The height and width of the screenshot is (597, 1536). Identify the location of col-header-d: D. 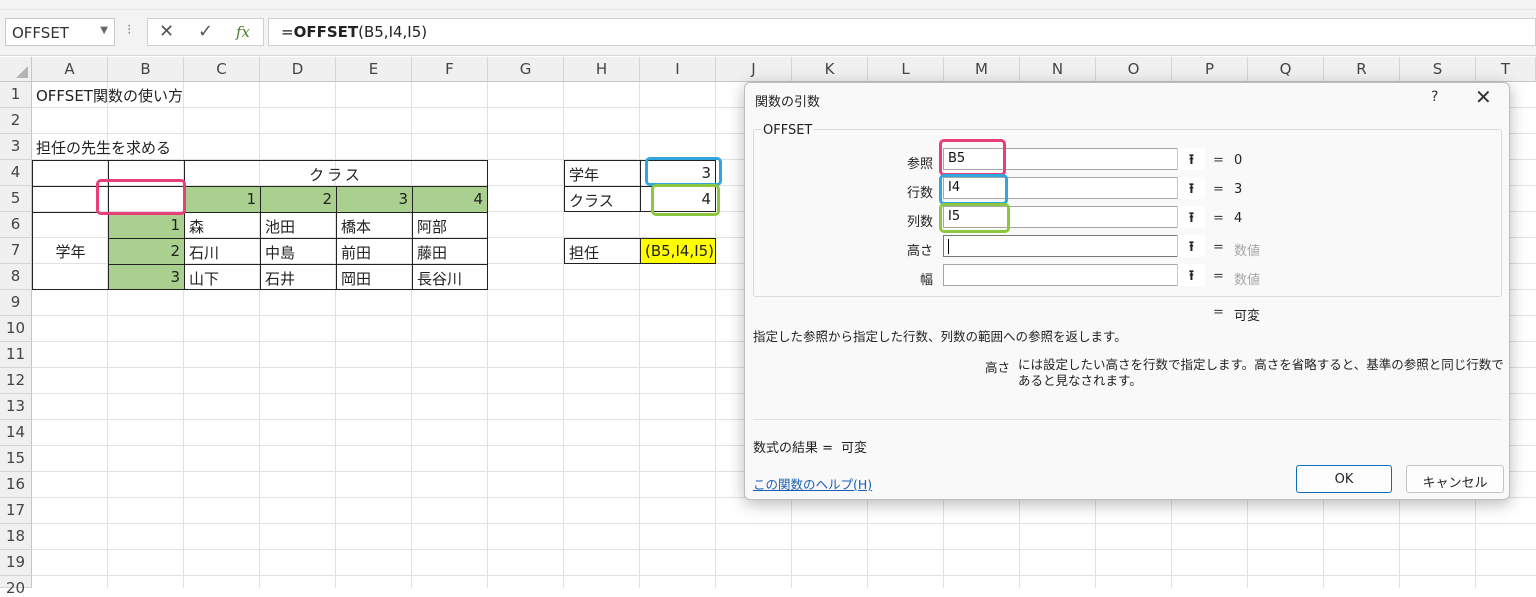
(298, 69).